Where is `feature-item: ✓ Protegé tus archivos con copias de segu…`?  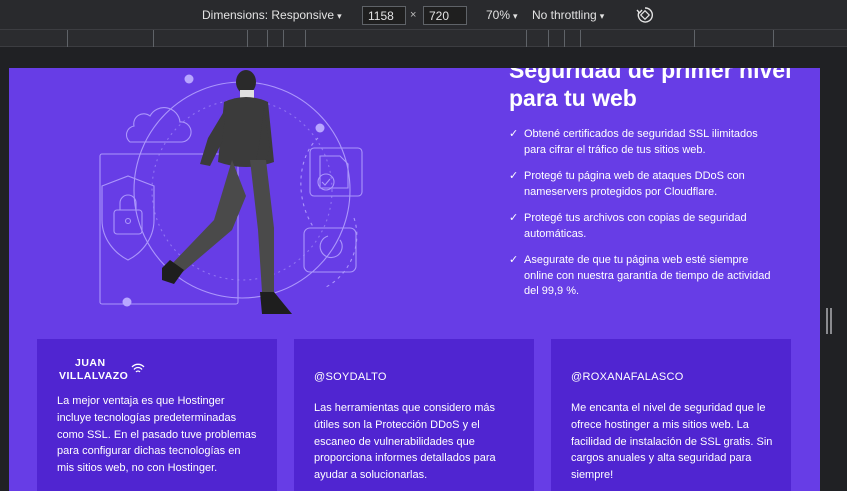
feature-item: ✓ Protegé tus archivos con copias de segu… is located at coordinates (644, 226).